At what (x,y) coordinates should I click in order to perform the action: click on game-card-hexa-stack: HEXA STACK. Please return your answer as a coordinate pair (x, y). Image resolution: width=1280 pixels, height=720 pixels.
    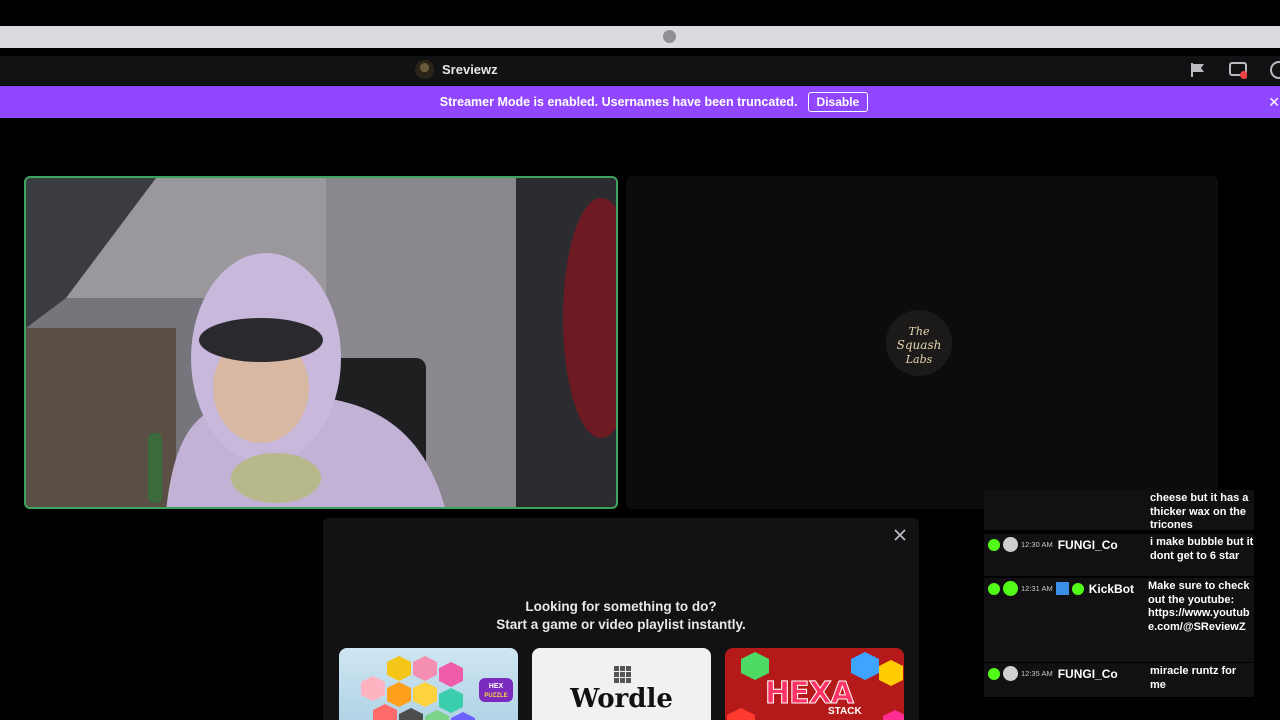
    Looking at the image, I should click on (814, 684).